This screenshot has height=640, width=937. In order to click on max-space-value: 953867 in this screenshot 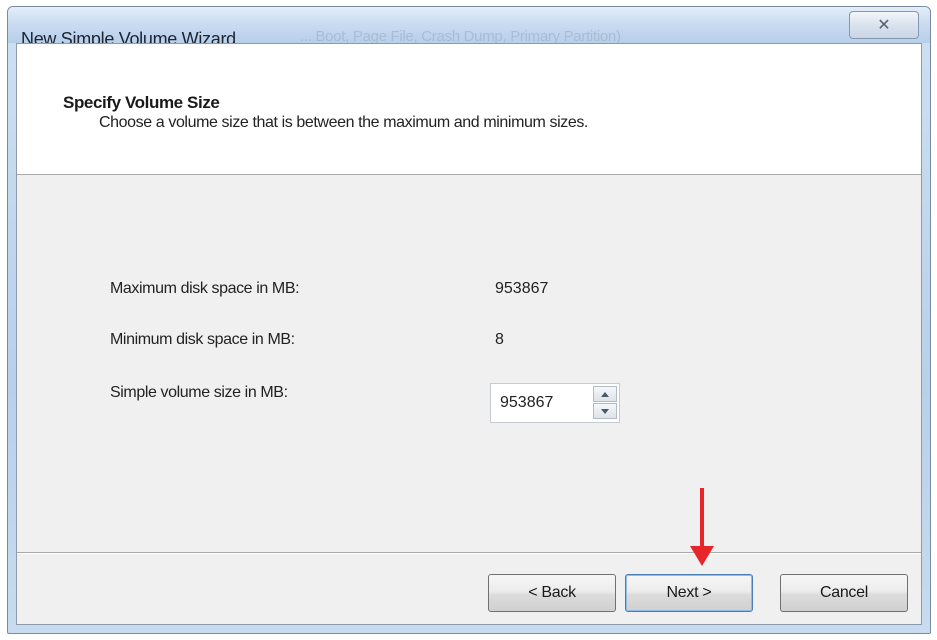, I will do `click(522, 288)`.